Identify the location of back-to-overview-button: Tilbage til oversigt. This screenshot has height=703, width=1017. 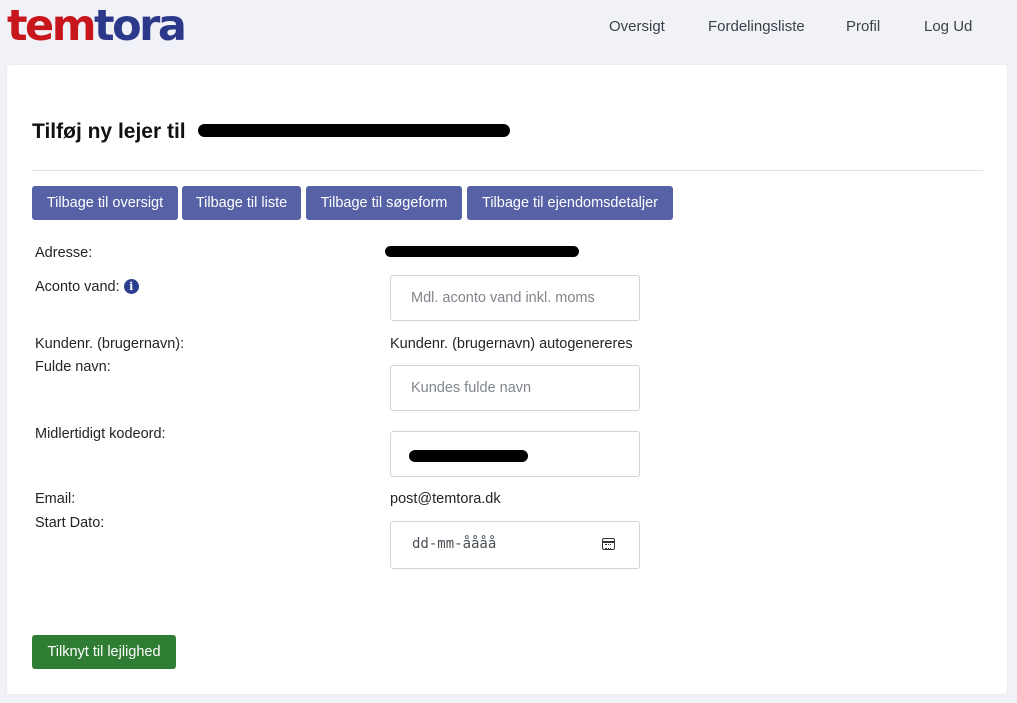
(105, 203).